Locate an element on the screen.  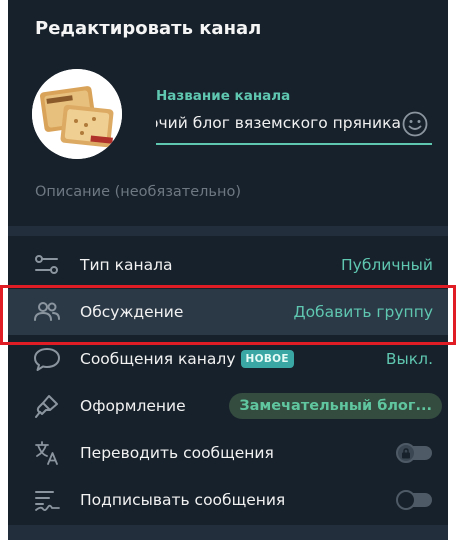
translate-messages-label: Переводить сообщения is located at coordinates (177, 453).